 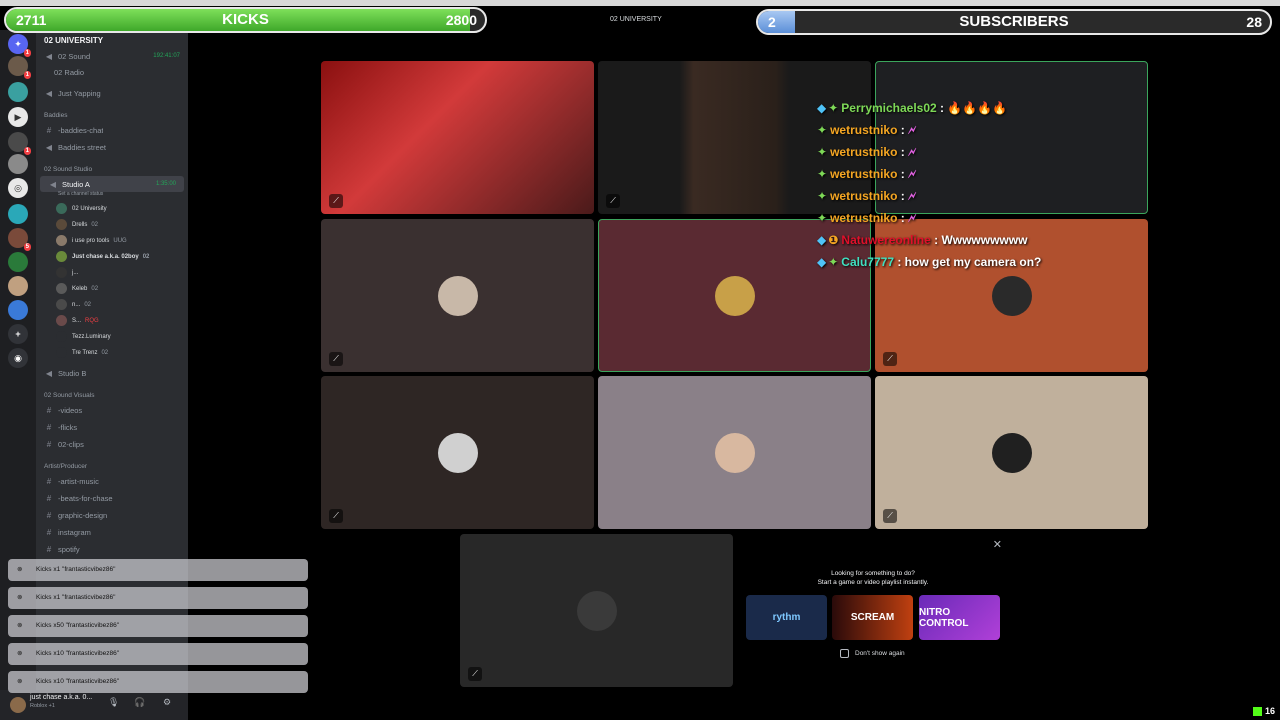 I want to click on channel-02-clips: #02-clips, so click(x=112, y=444).